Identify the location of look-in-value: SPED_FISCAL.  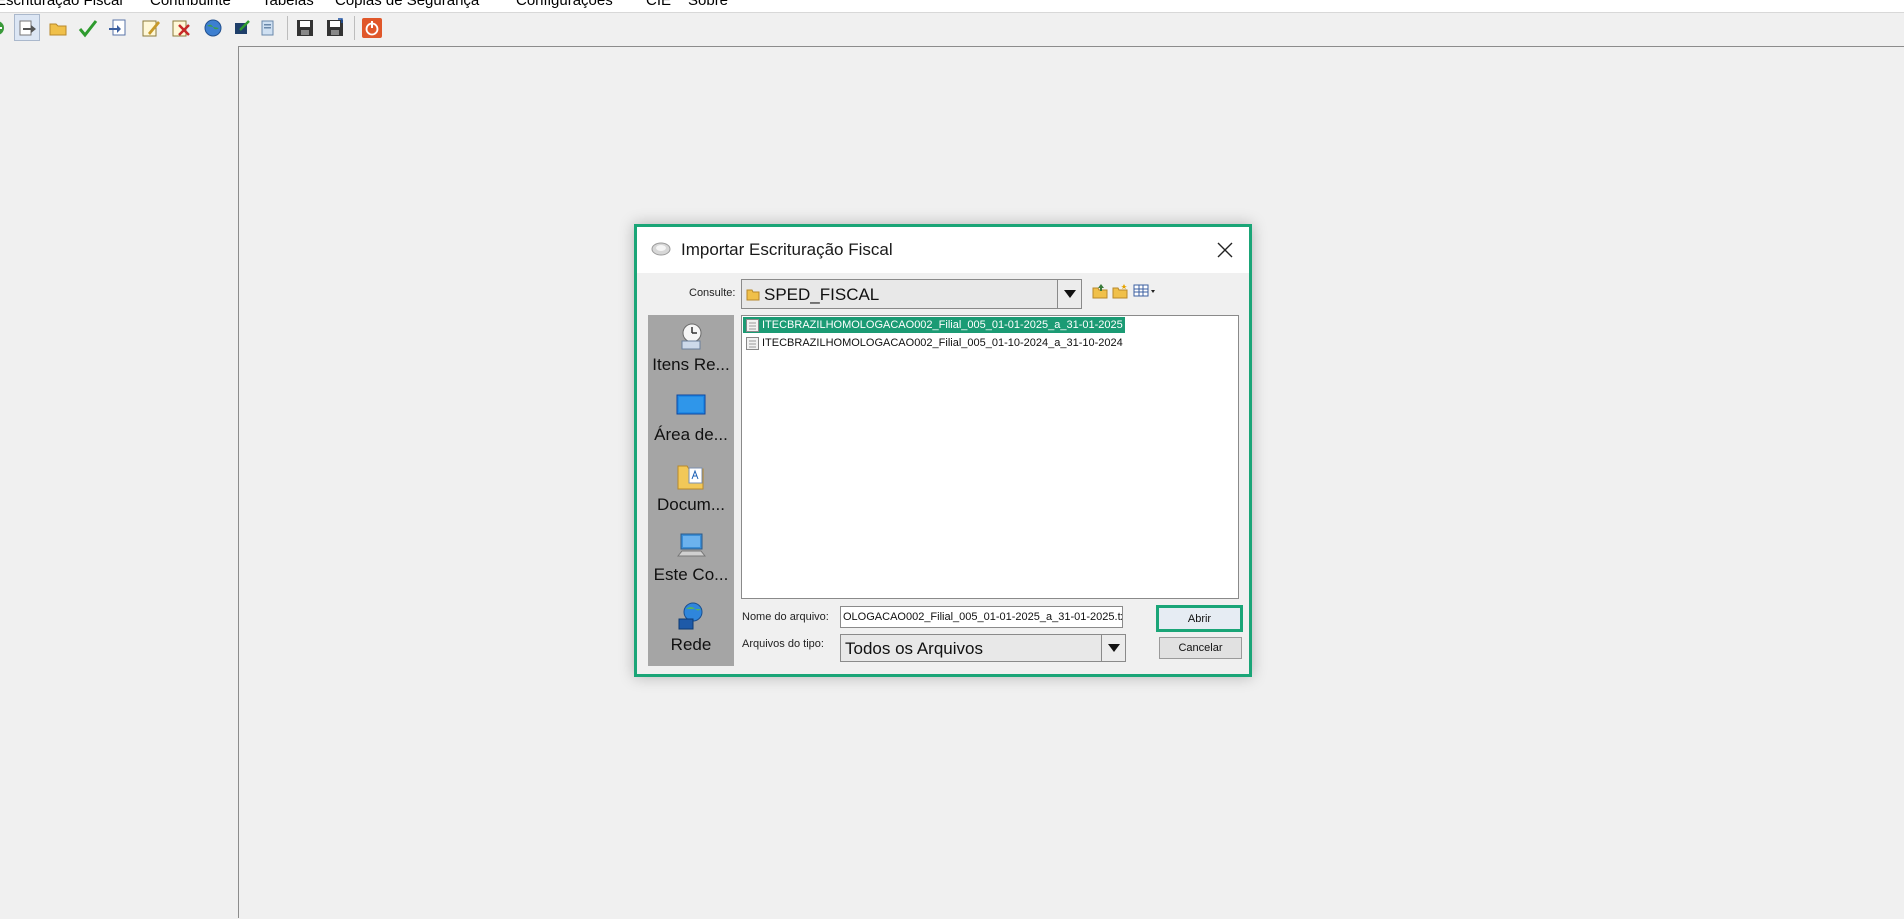
(822, 294).